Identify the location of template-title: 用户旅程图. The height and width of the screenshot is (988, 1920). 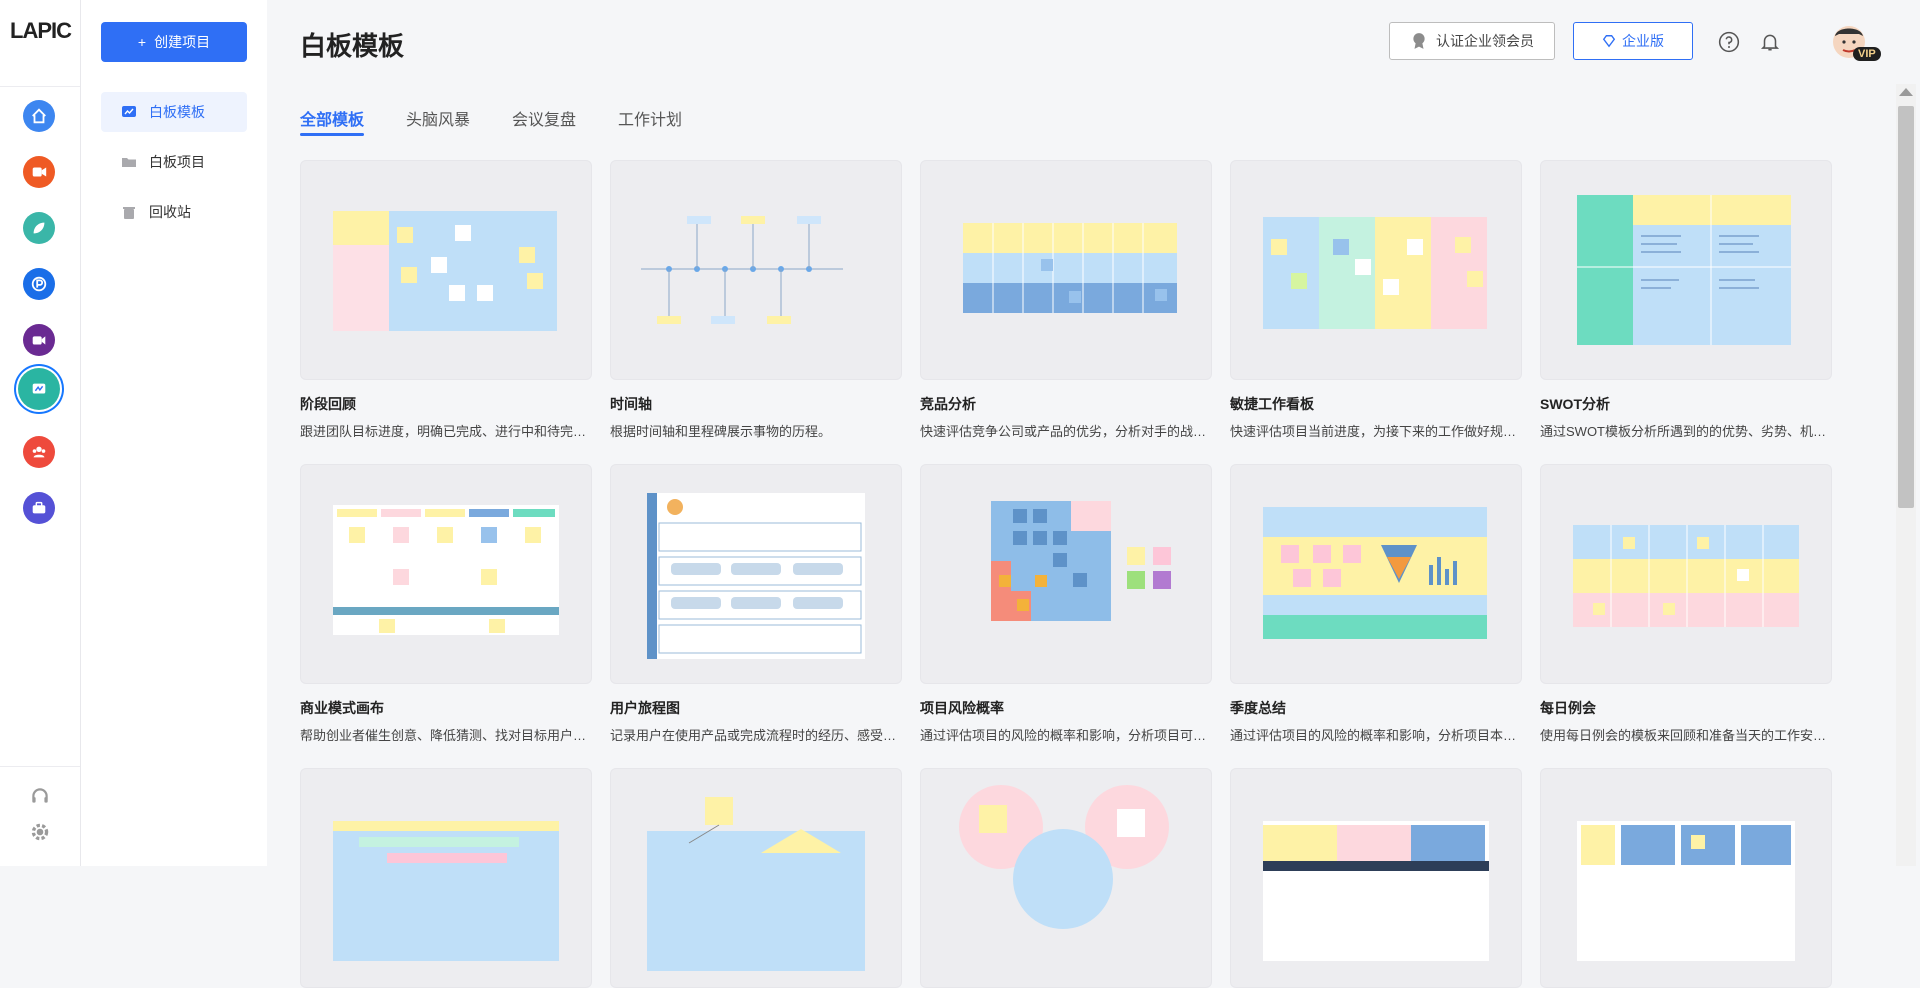
(645, 708).